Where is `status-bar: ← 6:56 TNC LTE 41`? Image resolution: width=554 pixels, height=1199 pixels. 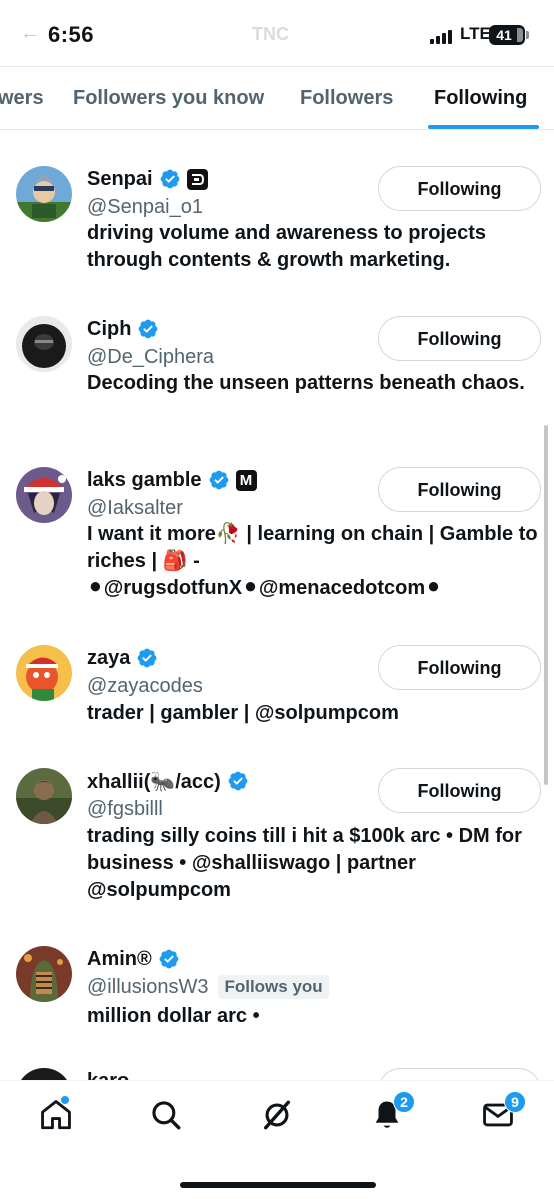 status-bar: ← 6:56 TNC LTE 41 is located at coordinates (277, 33).